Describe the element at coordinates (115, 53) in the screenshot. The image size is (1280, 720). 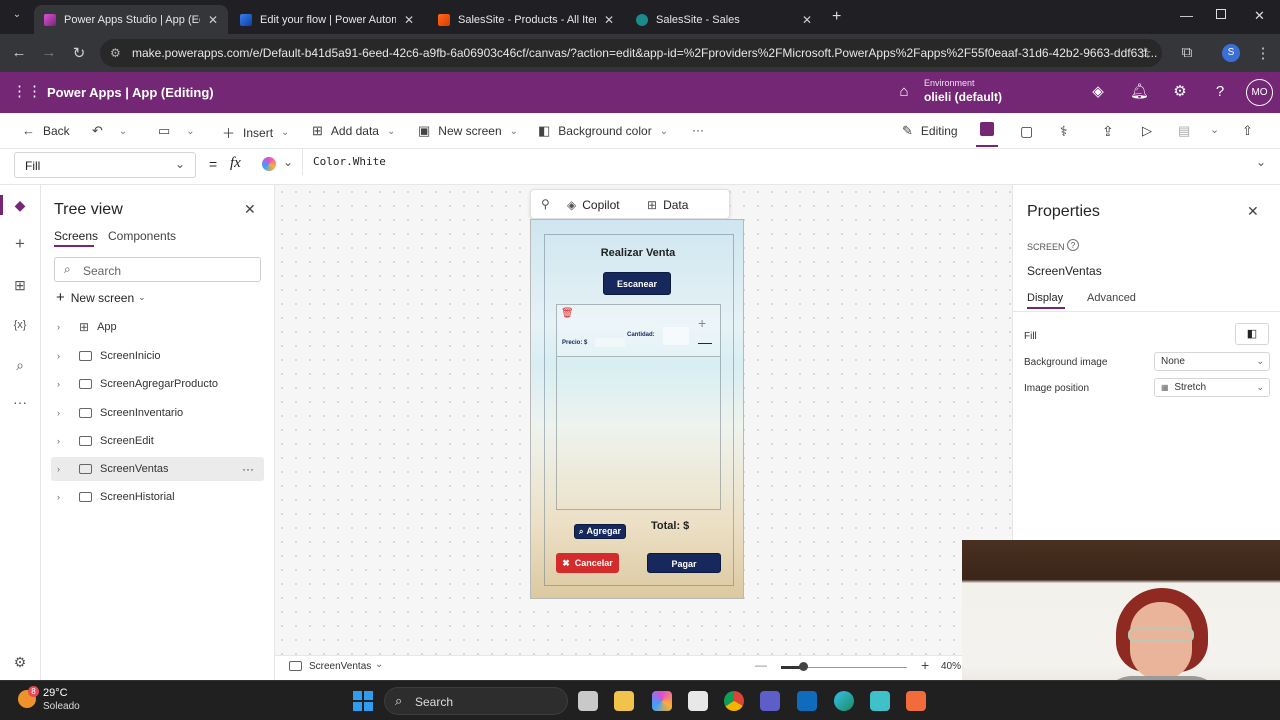
I see `site-info-icon: ⚙` at that location.